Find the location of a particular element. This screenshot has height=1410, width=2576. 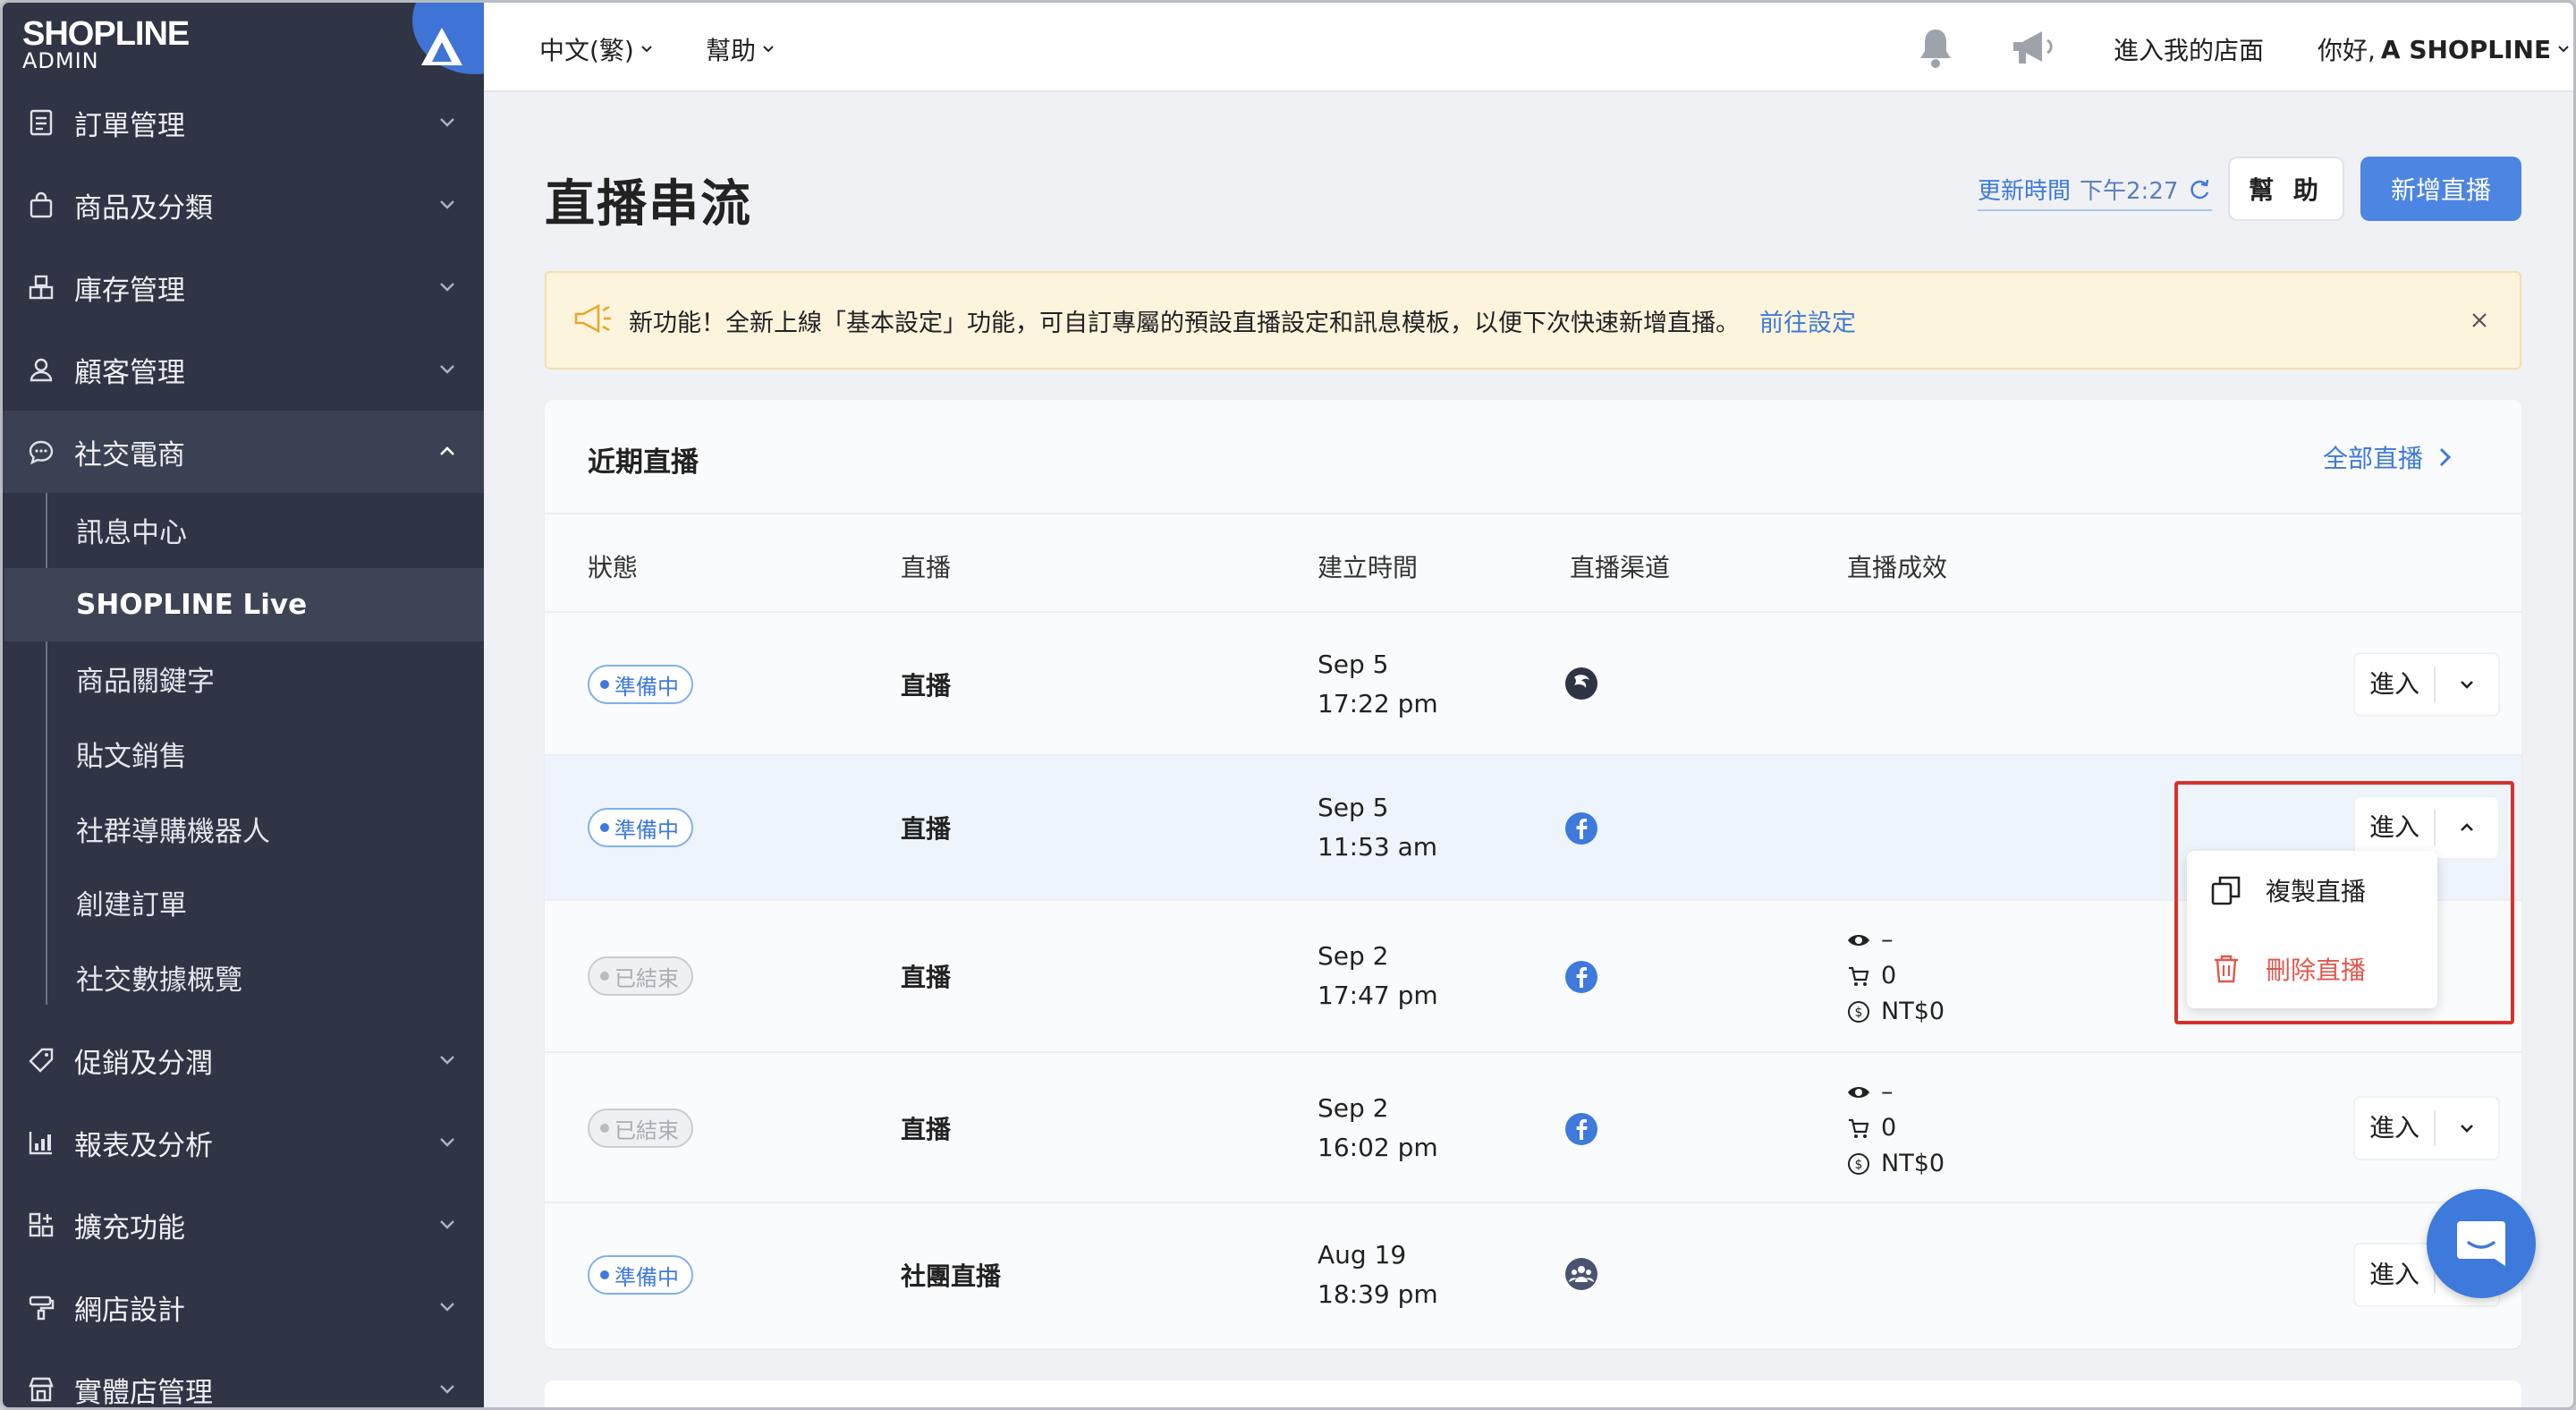

announcement-button is located at coordinates (2033, 48).